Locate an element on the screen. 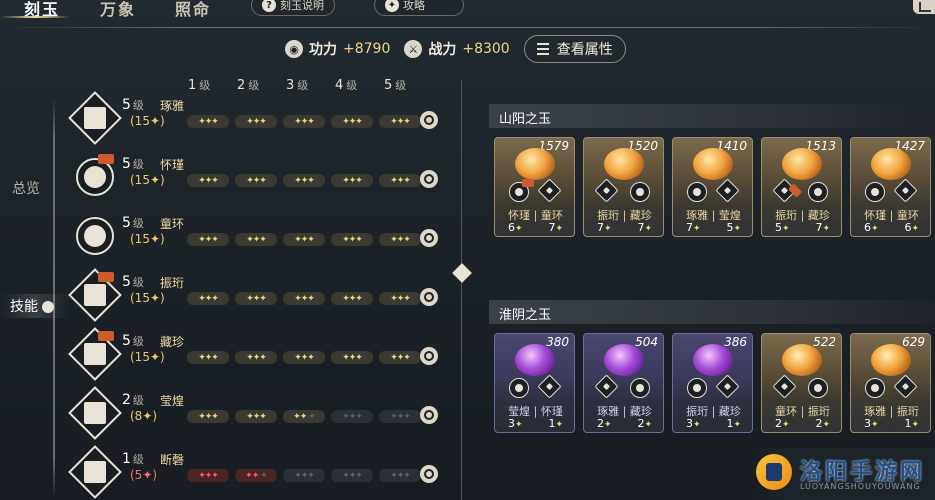  jade-card: 522 童环 | 振珩 2✦ 2✦ is located at coordinates (801, 383).